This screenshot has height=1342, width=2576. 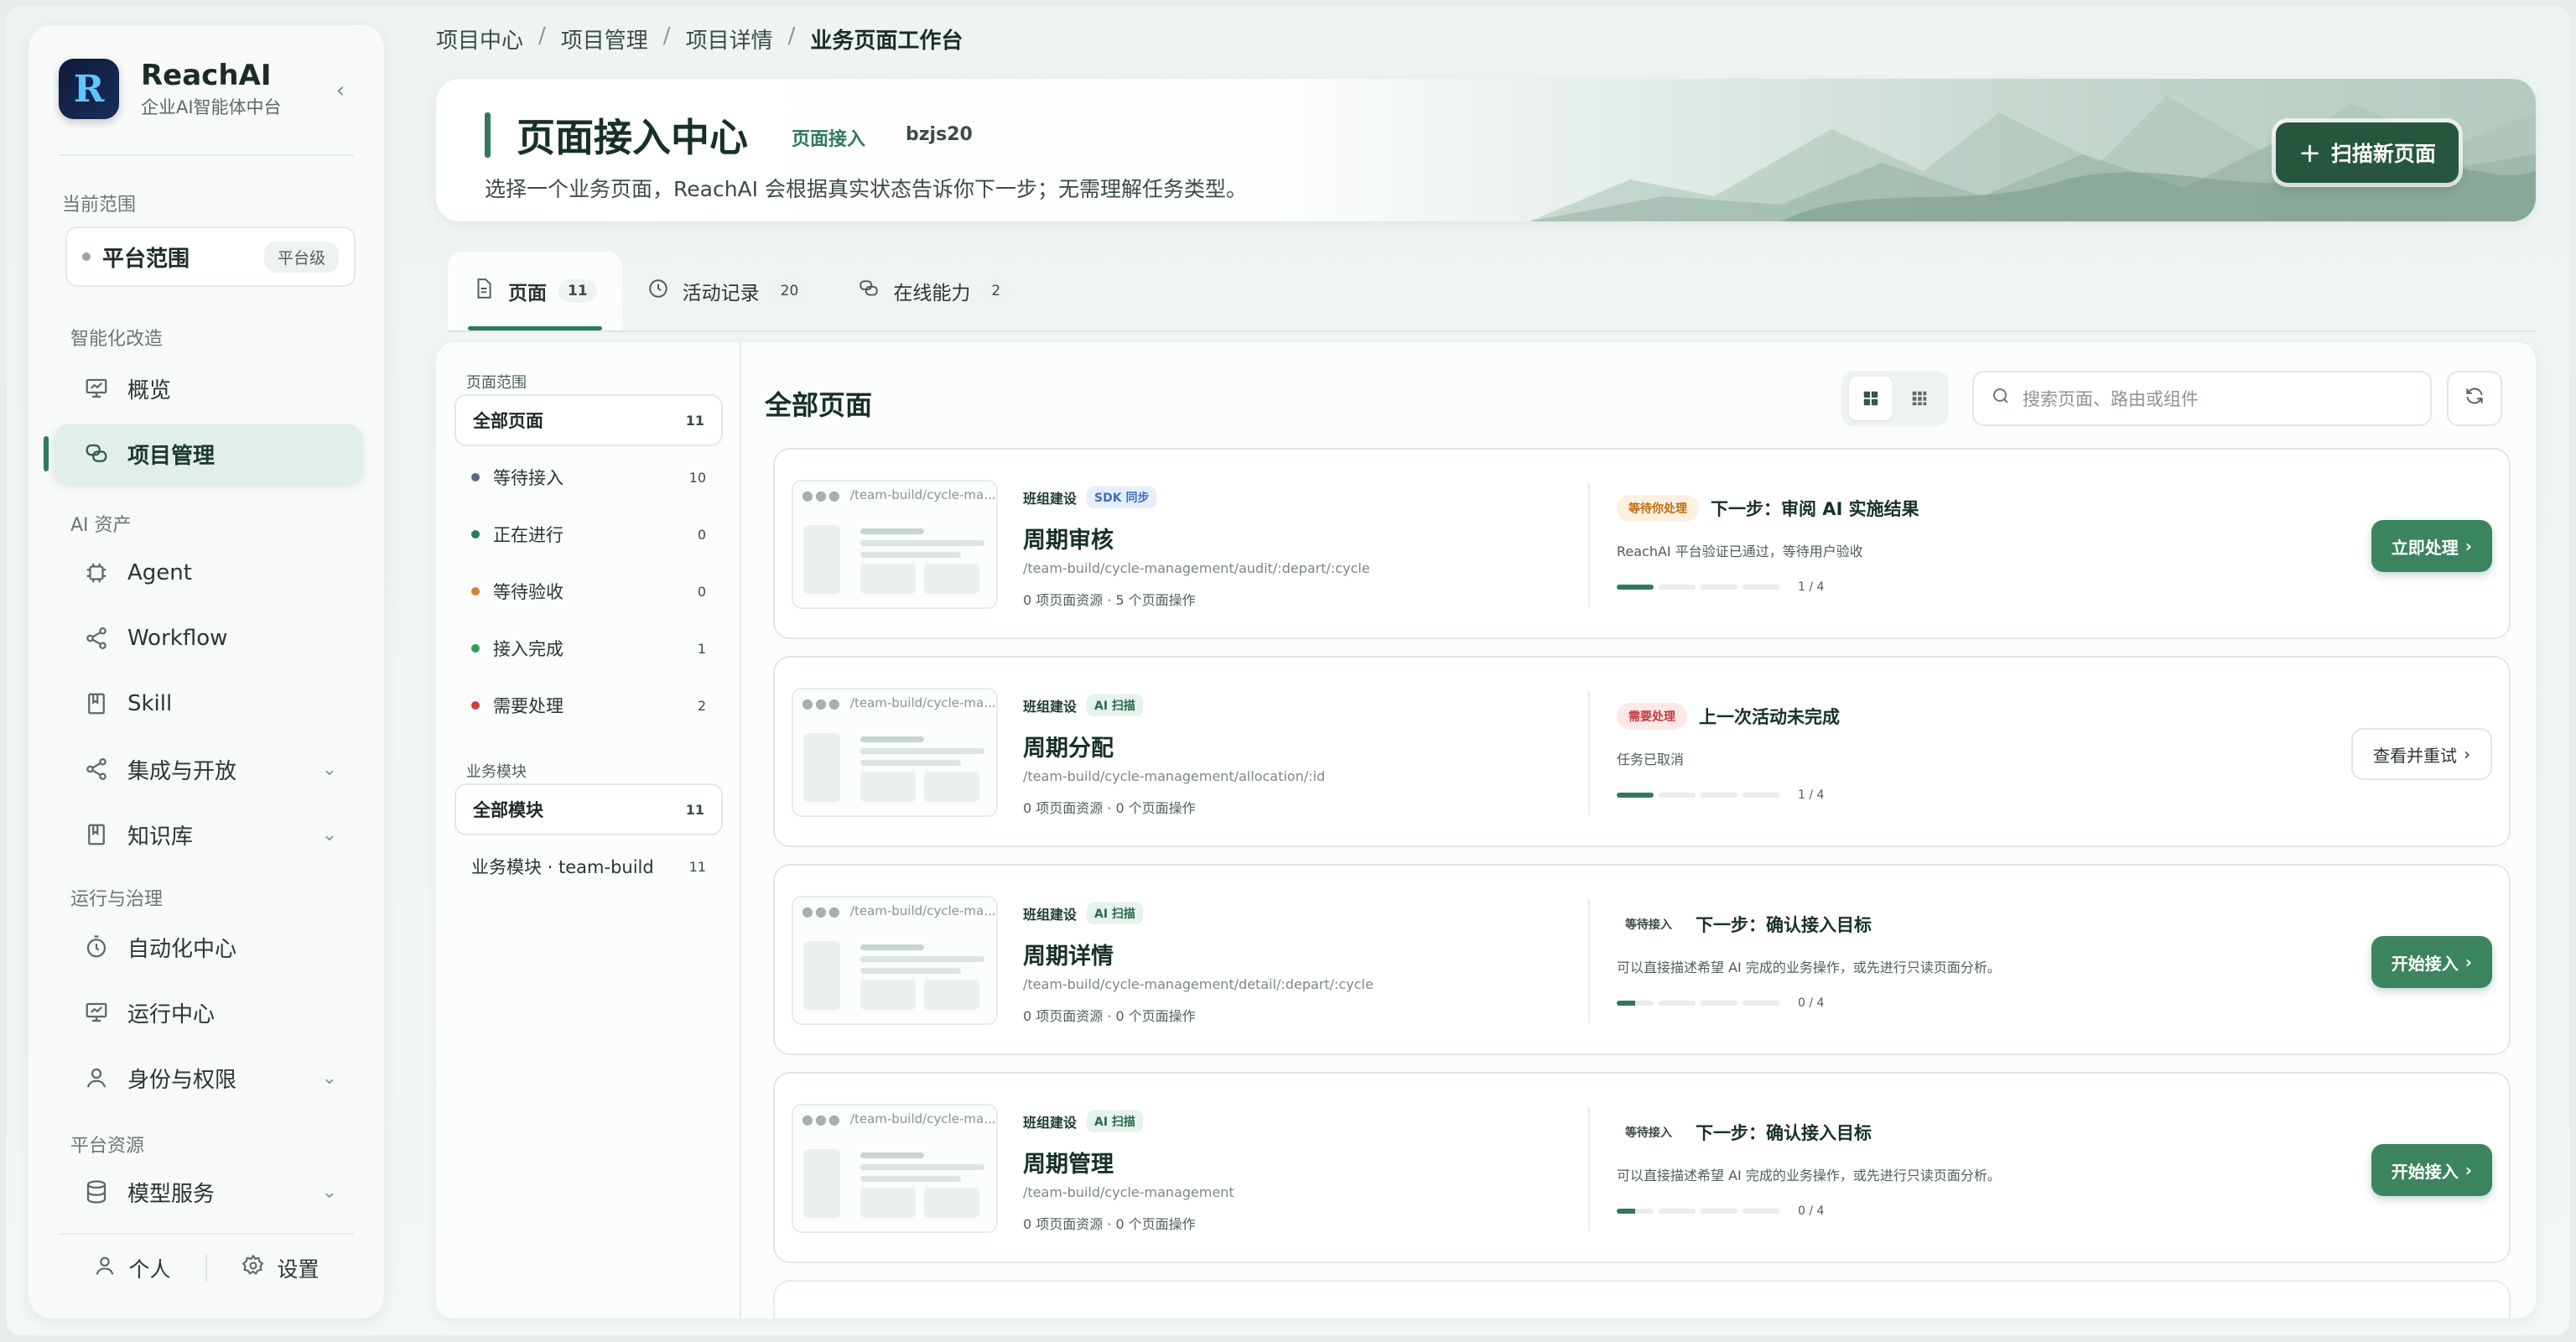 What do you see at coordinates (588, 648) in the screenshot?
I see `filter-completed: 接入完成 1` at bounding box center [588, 648].